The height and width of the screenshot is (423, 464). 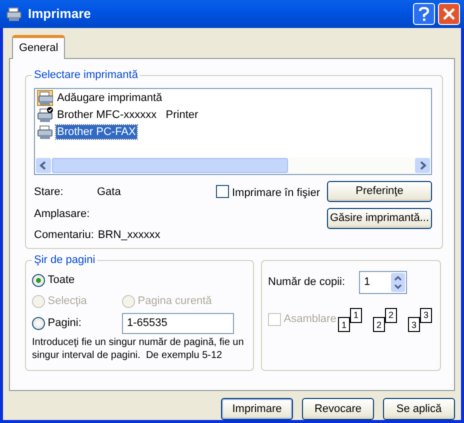 What do you see at coordinates (178, 323) in the screenshot?
I see `text-field: 1-65535` at bounding box center [178, 323].